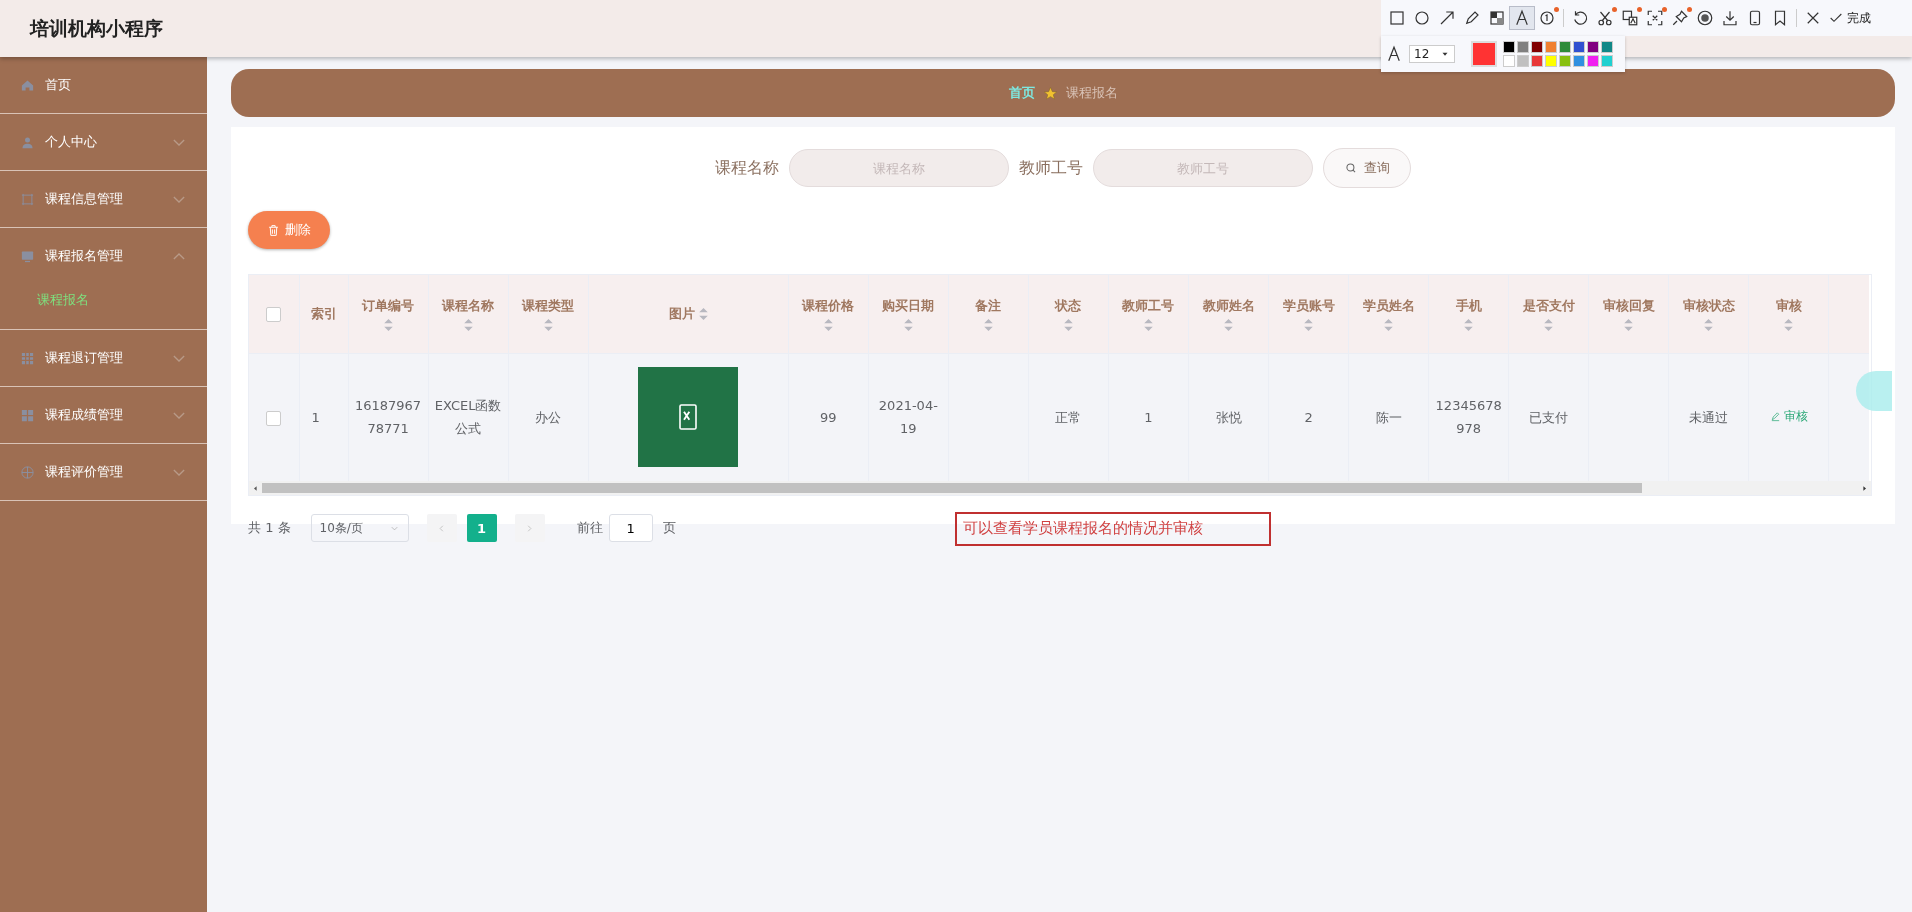 This screenshot has height=912, width=1912. What do you see at coordinates (1468, 417) in the screenshot?
I see `table-cell: 12345678978` at bounding box center [1468, 417].